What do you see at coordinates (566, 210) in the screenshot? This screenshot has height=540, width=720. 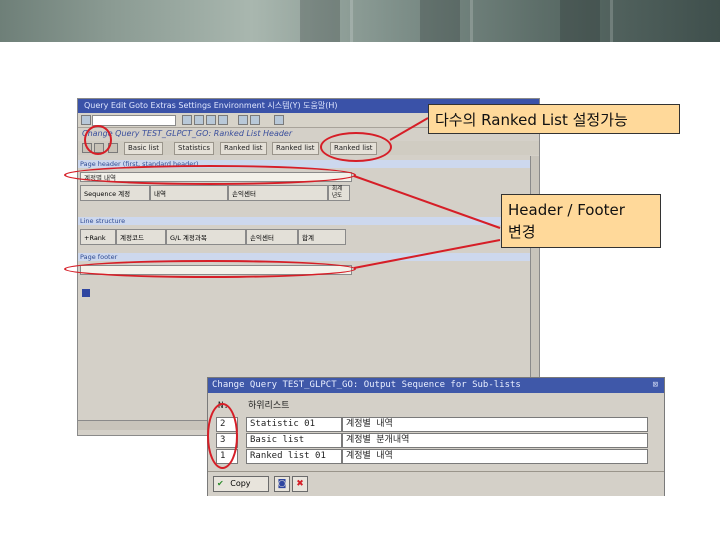 I see `callout-header-footer-line1: Header / Footer` at bounding box center [566, 210].